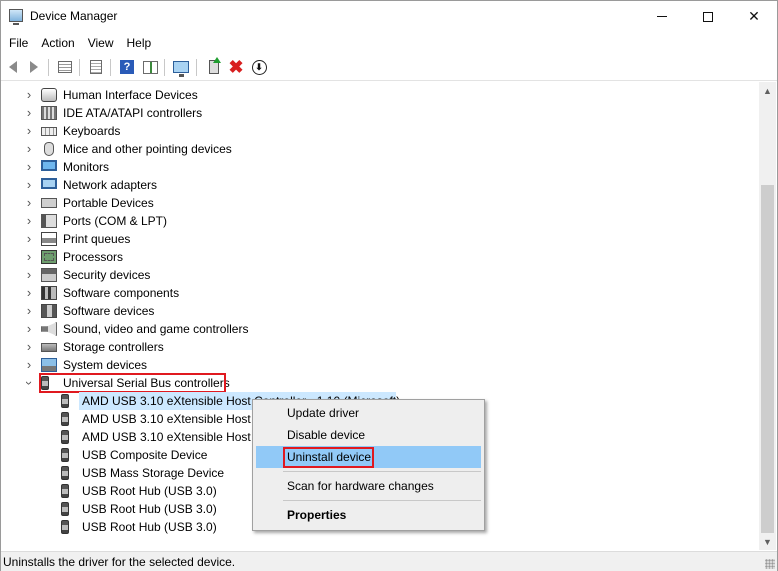 The height and width of the screenshot is (571, 778). Describe the element at coordinates (211, 365) in the screenshot. I see `tree-item-system-devices: › System devices` at that location.